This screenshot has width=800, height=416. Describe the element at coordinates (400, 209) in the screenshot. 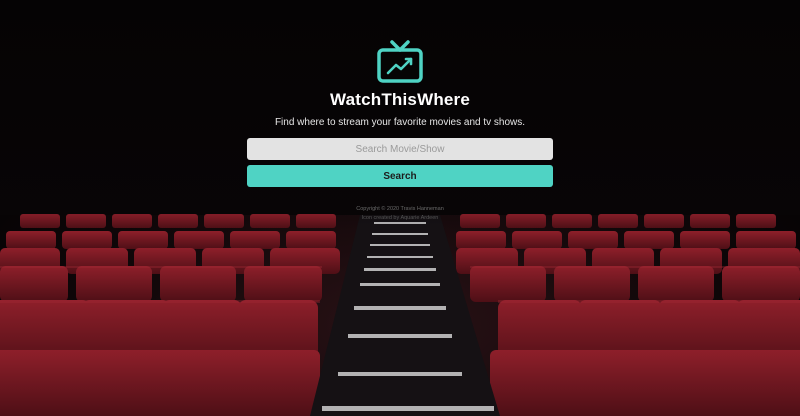

I see `copyright-text: Copyright © 2020 Travis Hanneman` at that location.